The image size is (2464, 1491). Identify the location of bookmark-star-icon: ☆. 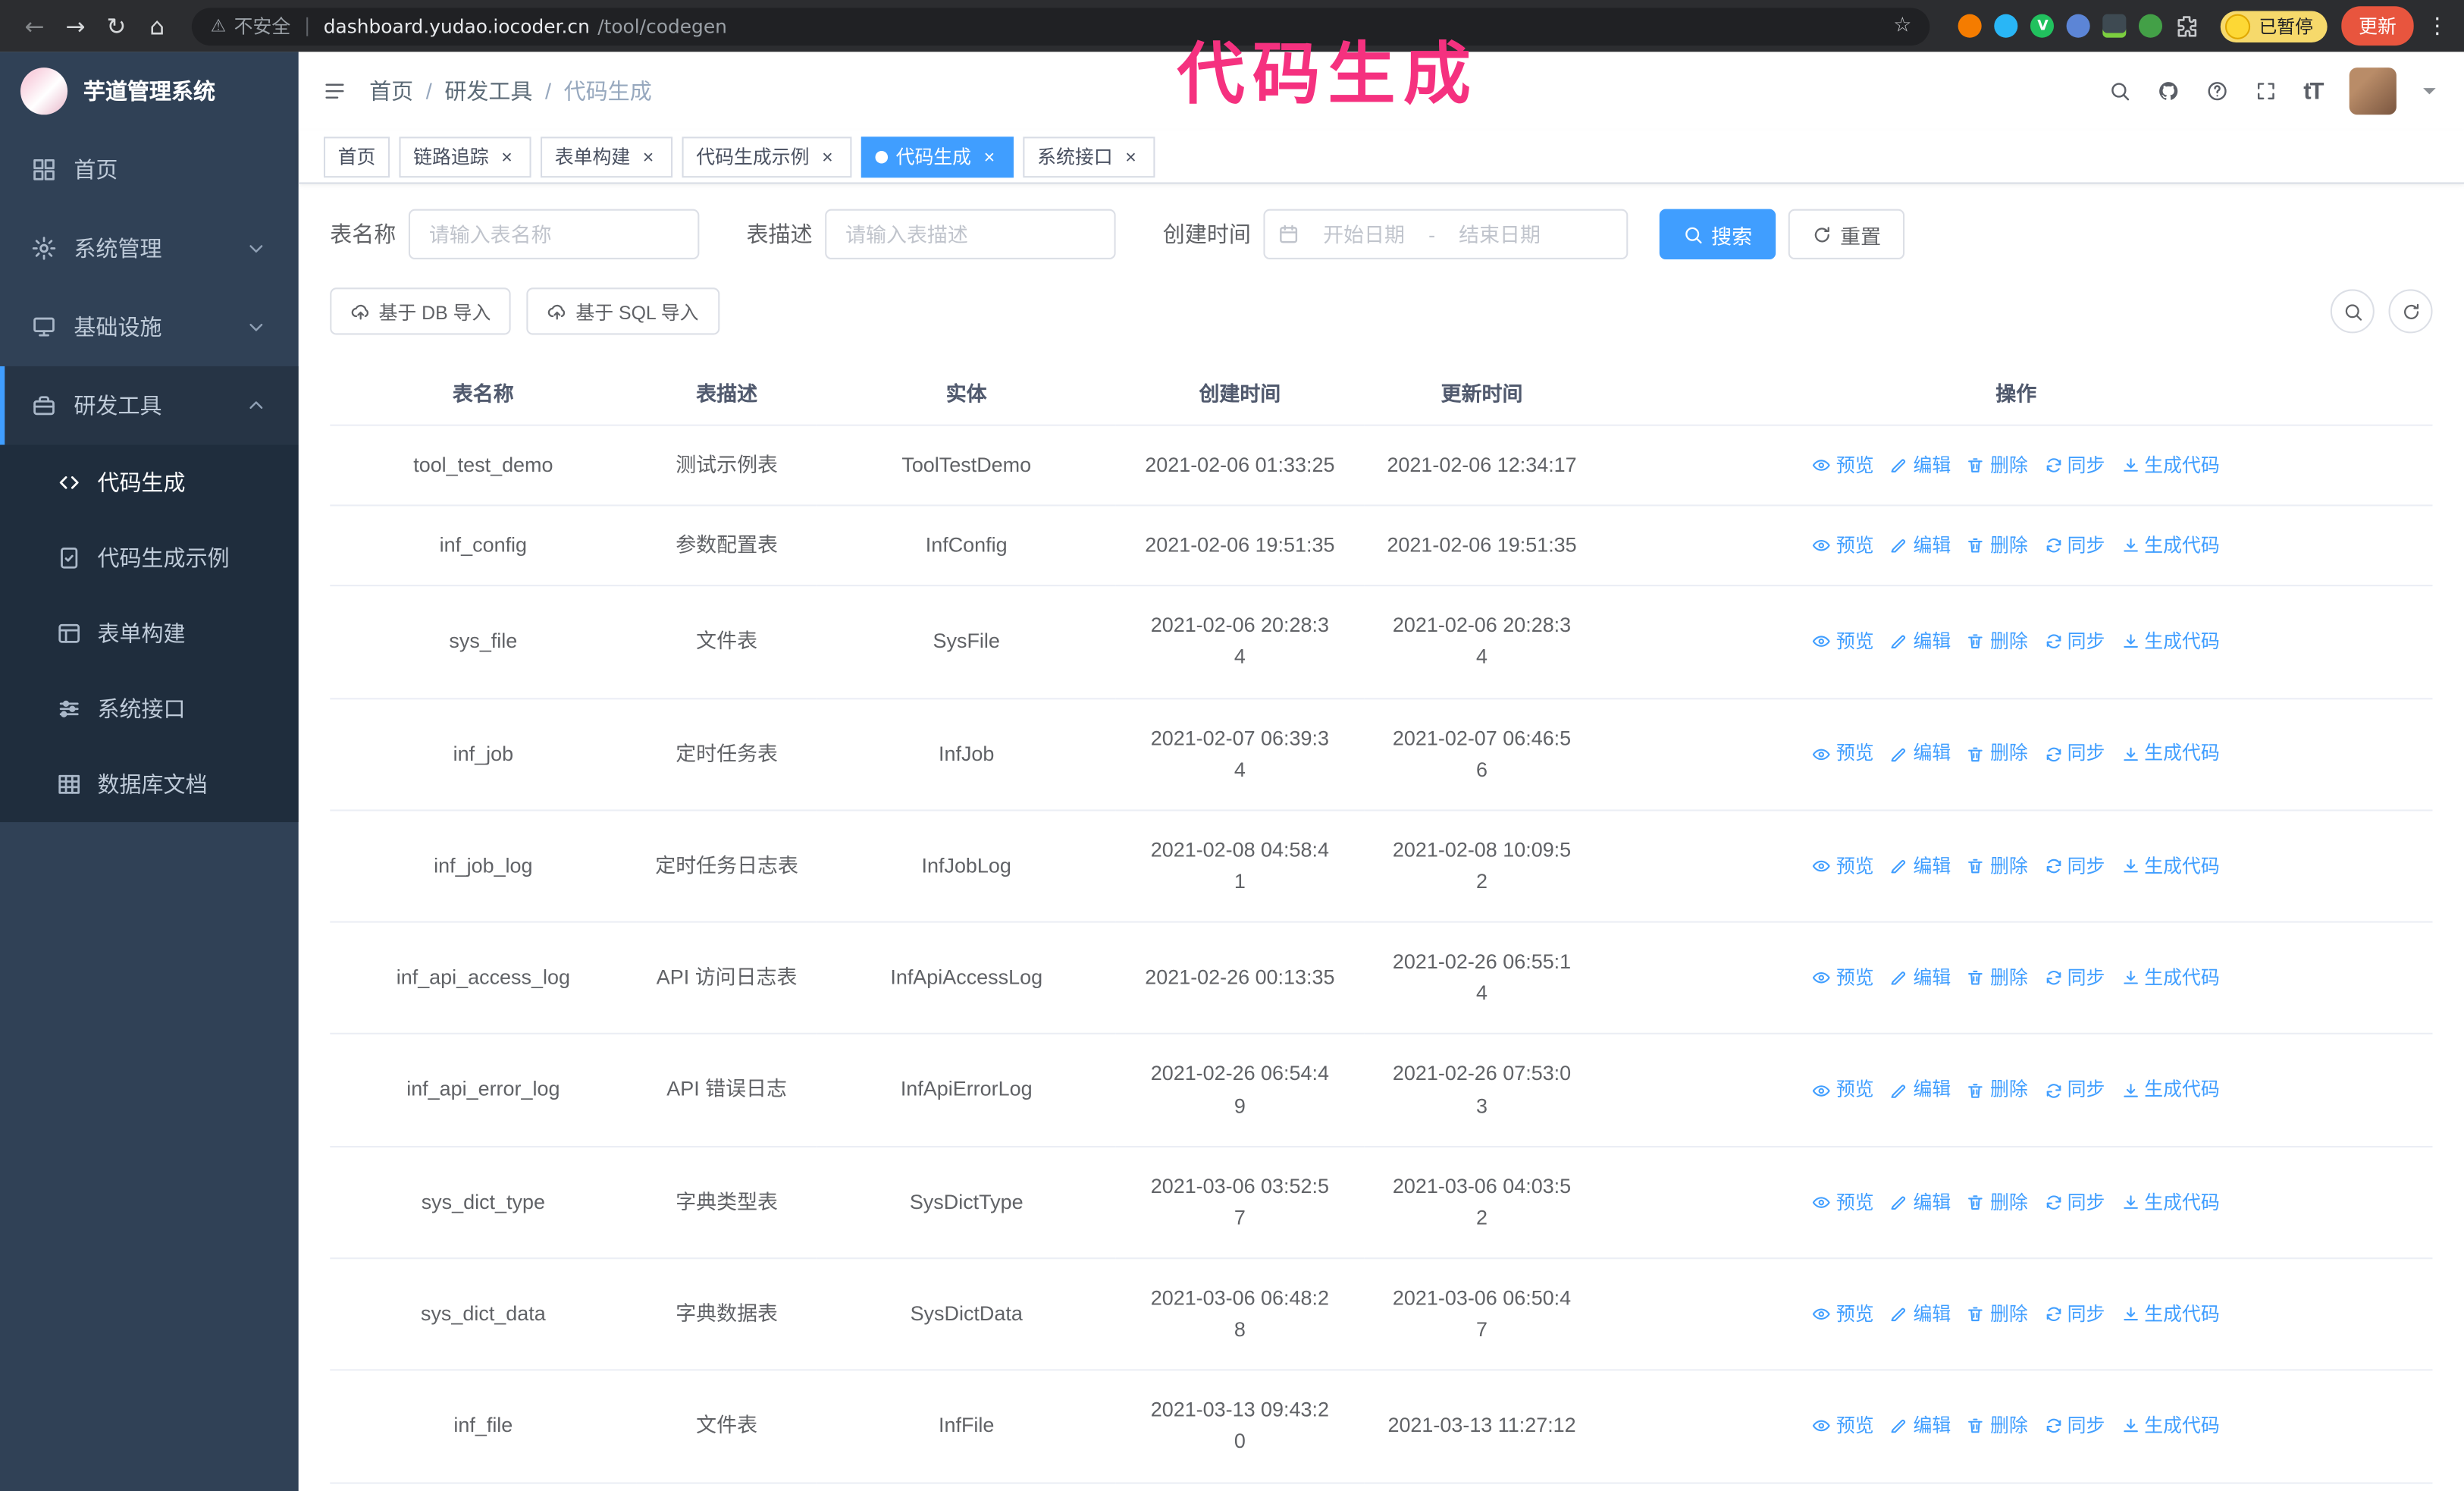
(1902, 26).